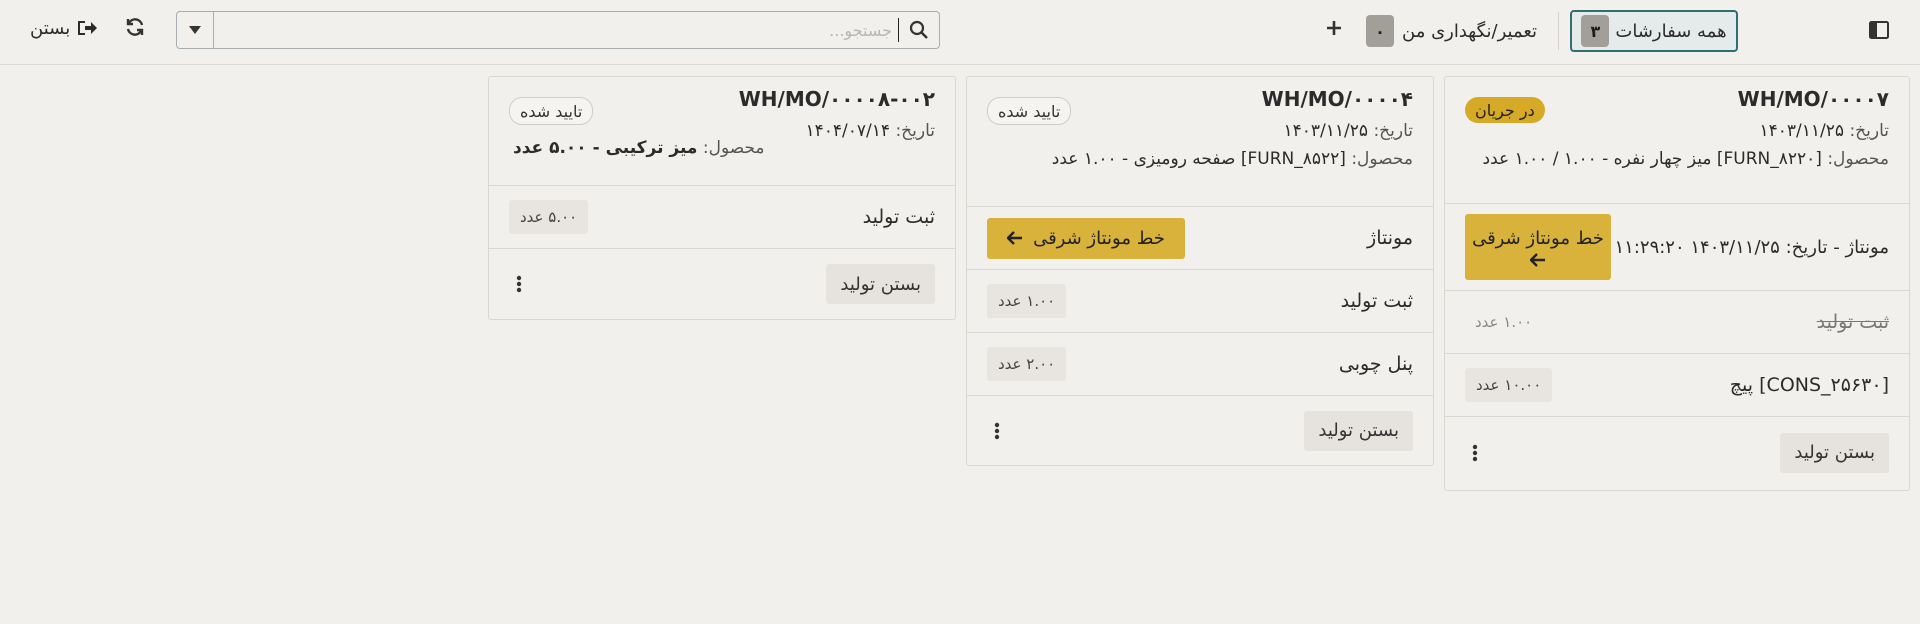 This screenshot has width=1920, height=624. Describe the element at coordinates (1375, 364) in the screenshot. I see `component-label: پنل چوبی` at that location.